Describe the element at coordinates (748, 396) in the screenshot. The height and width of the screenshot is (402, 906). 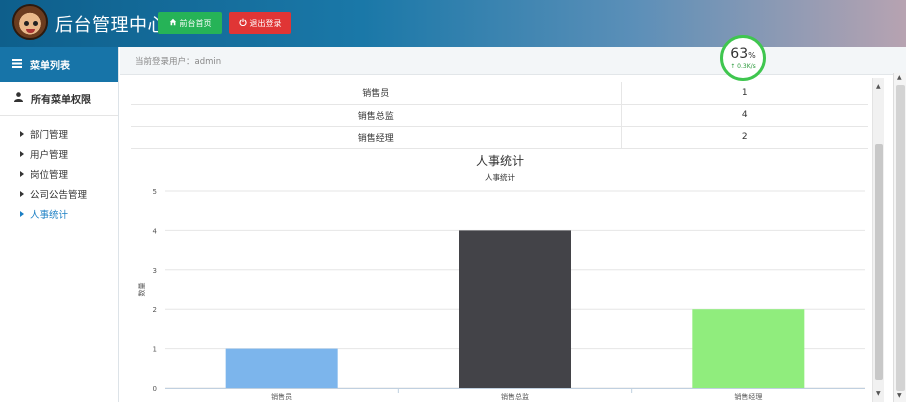
I see `x-tick-label: 销售经理` at that location.